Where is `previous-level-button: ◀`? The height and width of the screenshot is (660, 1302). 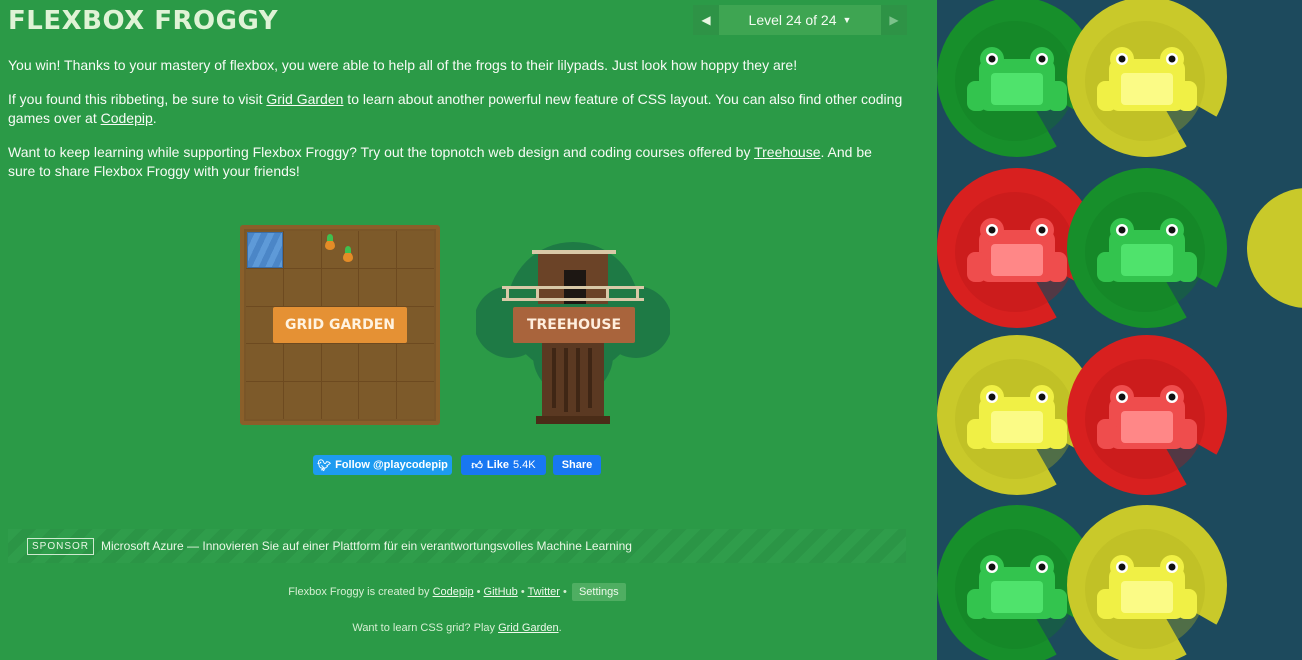
previous-level-button: ◀ is located at coordinates (706, 20).